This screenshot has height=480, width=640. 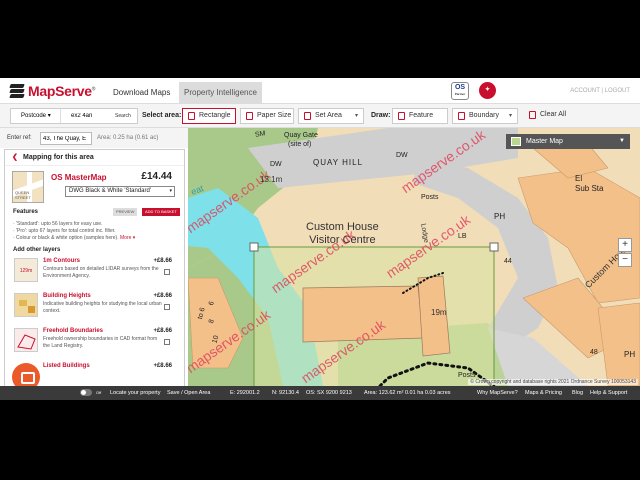 What do you see at coordinates (127, 238) in the screenshot?
I see `more-link: More ▾` at bounding box center [127, 238].